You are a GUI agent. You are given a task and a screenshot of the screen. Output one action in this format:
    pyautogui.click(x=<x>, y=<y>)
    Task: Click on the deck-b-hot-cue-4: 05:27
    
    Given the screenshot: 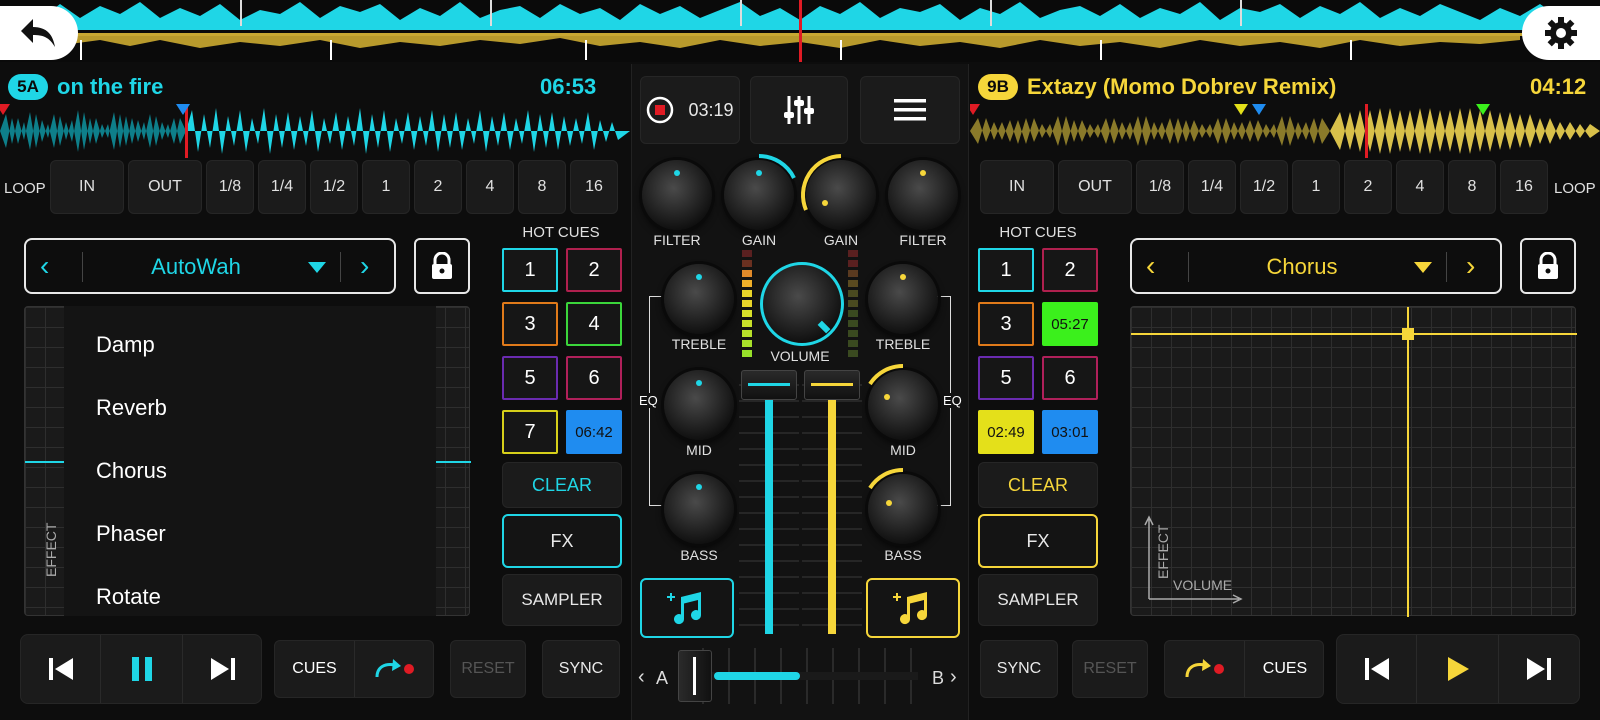 What is the action you would take?
    pyautogui.click(x=1070, y=324)
    